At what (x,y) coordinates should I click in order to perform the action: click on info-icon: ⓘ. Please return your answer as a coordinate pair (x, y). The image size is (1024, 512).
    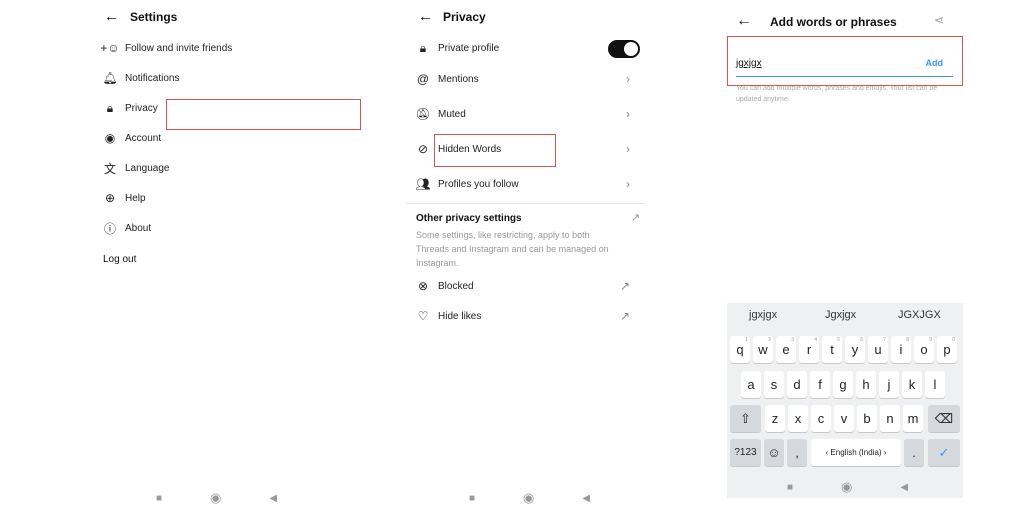
    Looking at the image, I should click on (109, 228).